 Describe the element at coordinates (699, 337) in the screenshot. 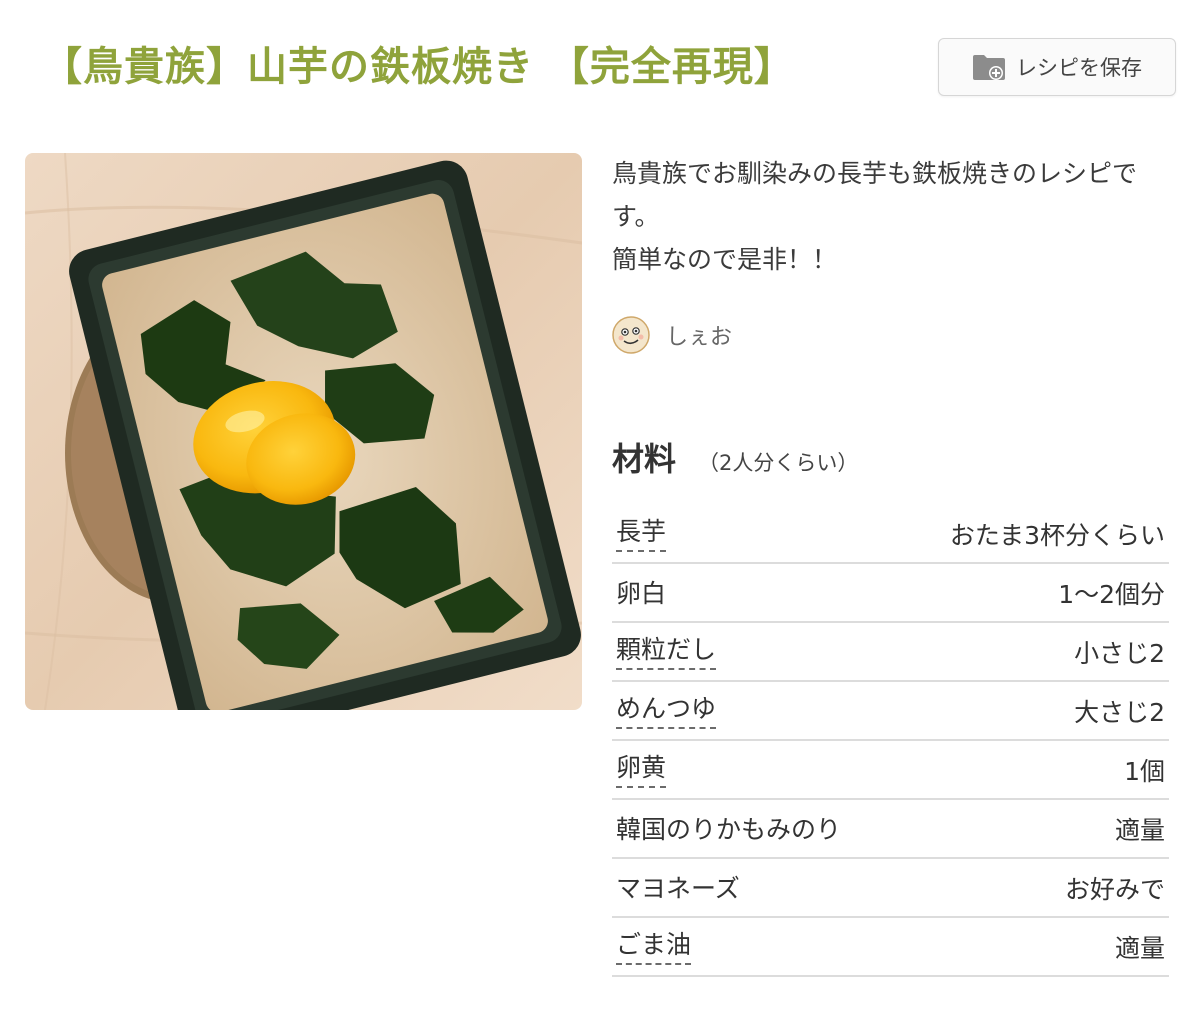

I see `author-name: しぇお` at that location.